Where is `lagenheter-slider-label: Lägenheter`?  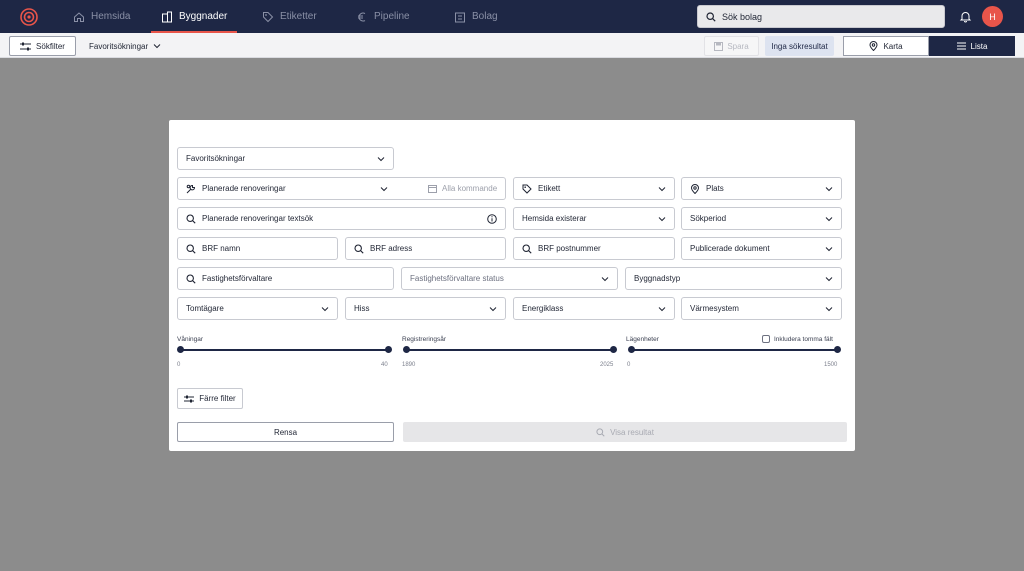
lagenheter-slider-label: Lägenheter is located at coordinates (642, 339).